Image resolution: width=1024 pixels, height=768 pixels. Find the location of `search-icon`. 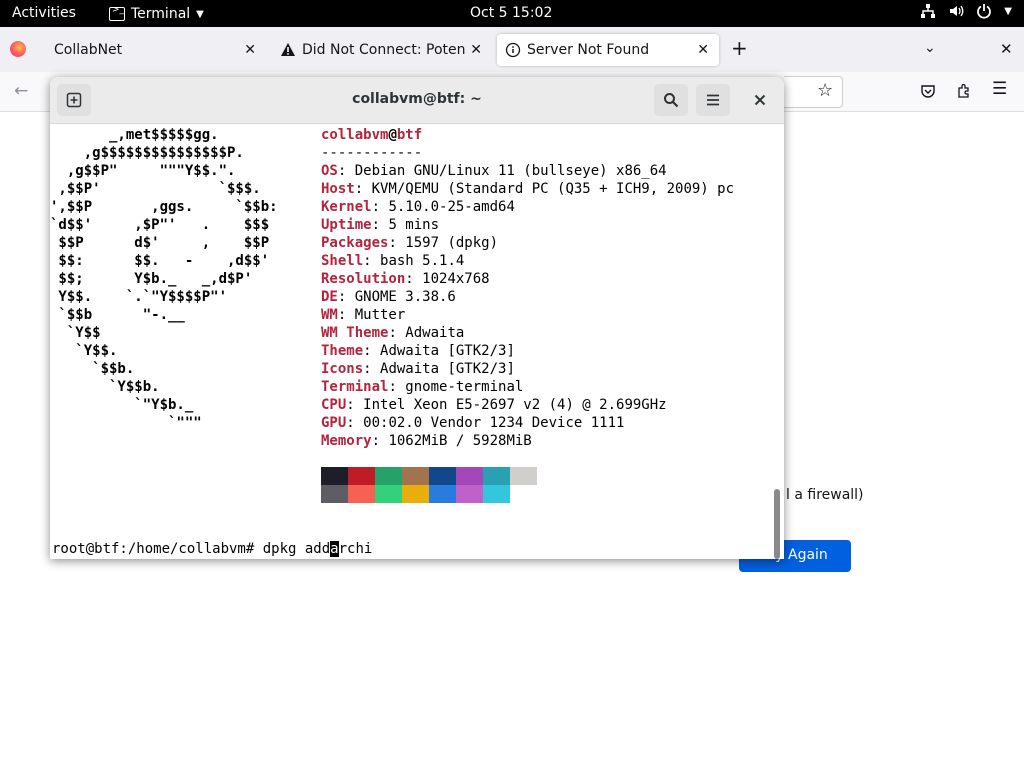

search-icon is located at coordinates (671, 100).